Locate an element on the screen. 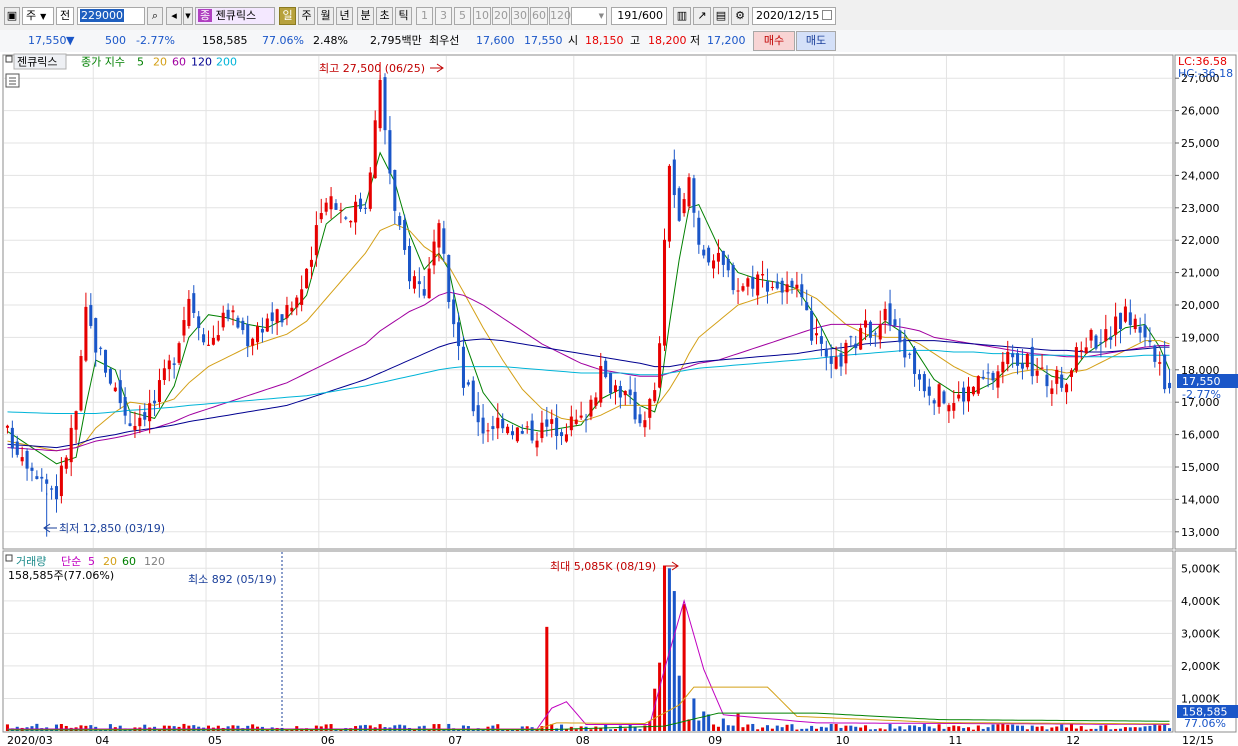 The width and height of the screenshot is (1238, 746). ma-legend-120: 120 is located at coordinates (201, 62).